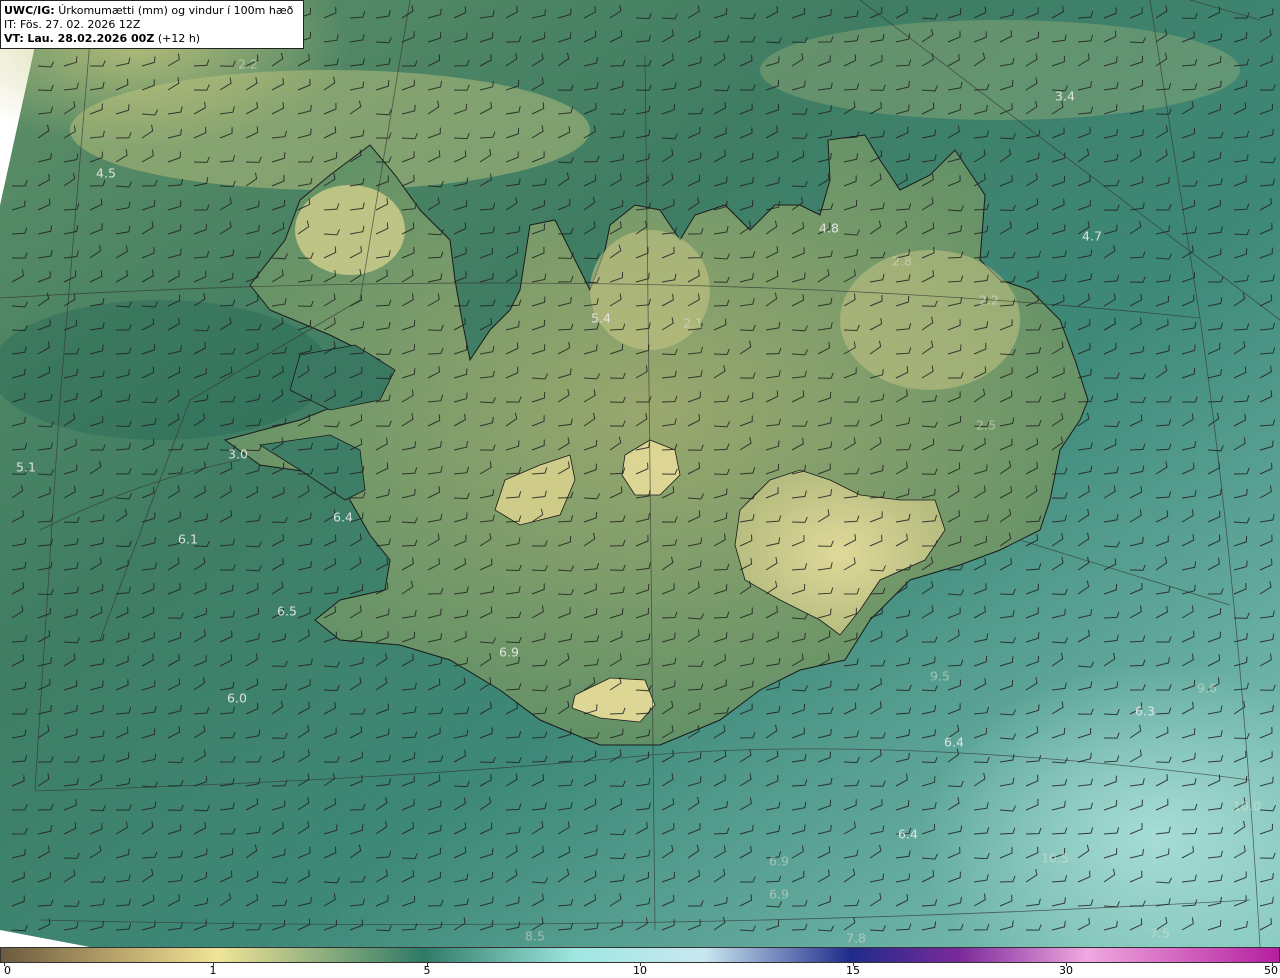 The height and width of the screenshot is (978, 1280). I want to click on value-label: 9.6, so click(1207, 688).